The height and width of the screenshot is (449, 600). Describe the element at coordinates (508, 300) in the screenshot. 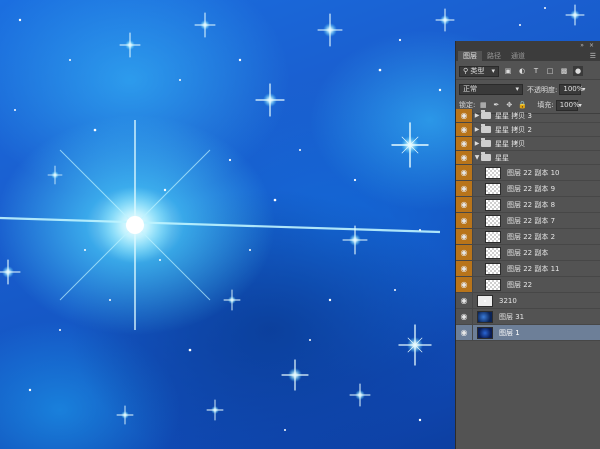

I see `layer-name: 3210` at that location.